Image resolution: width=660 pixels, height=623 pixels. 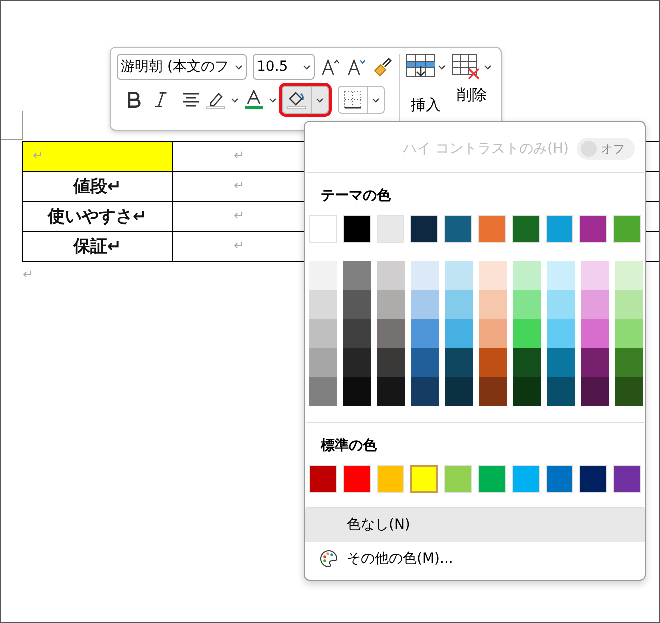 I want to click on shading-button, so click(x=305, y=100).